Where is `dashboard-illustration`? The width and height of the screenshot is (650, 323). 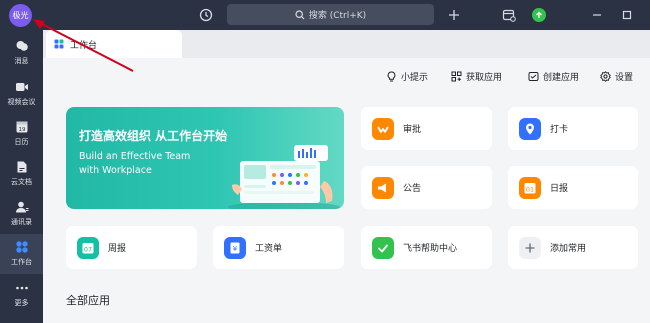 dashboard-illustration is located at coordinates (284, 177).